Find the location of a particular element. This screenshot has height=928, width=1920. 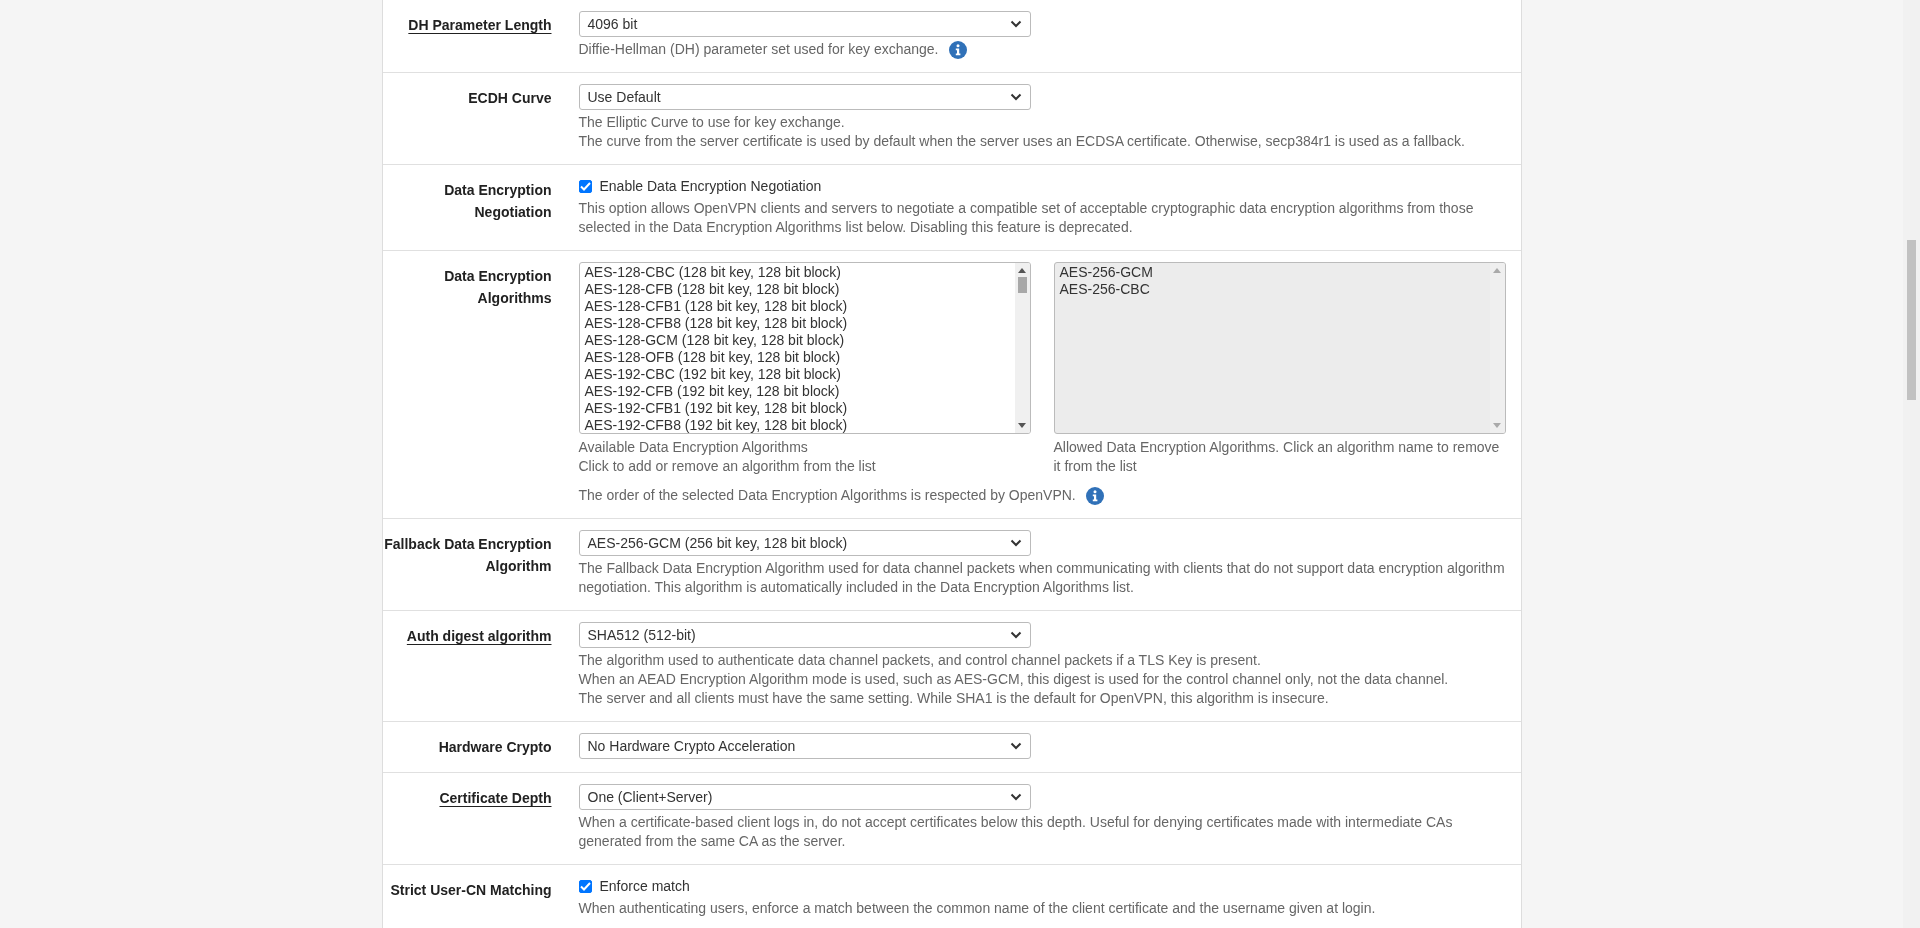

checkbox-label: Enable Data Encryption Negotiation is located at coordinates (710, 186).